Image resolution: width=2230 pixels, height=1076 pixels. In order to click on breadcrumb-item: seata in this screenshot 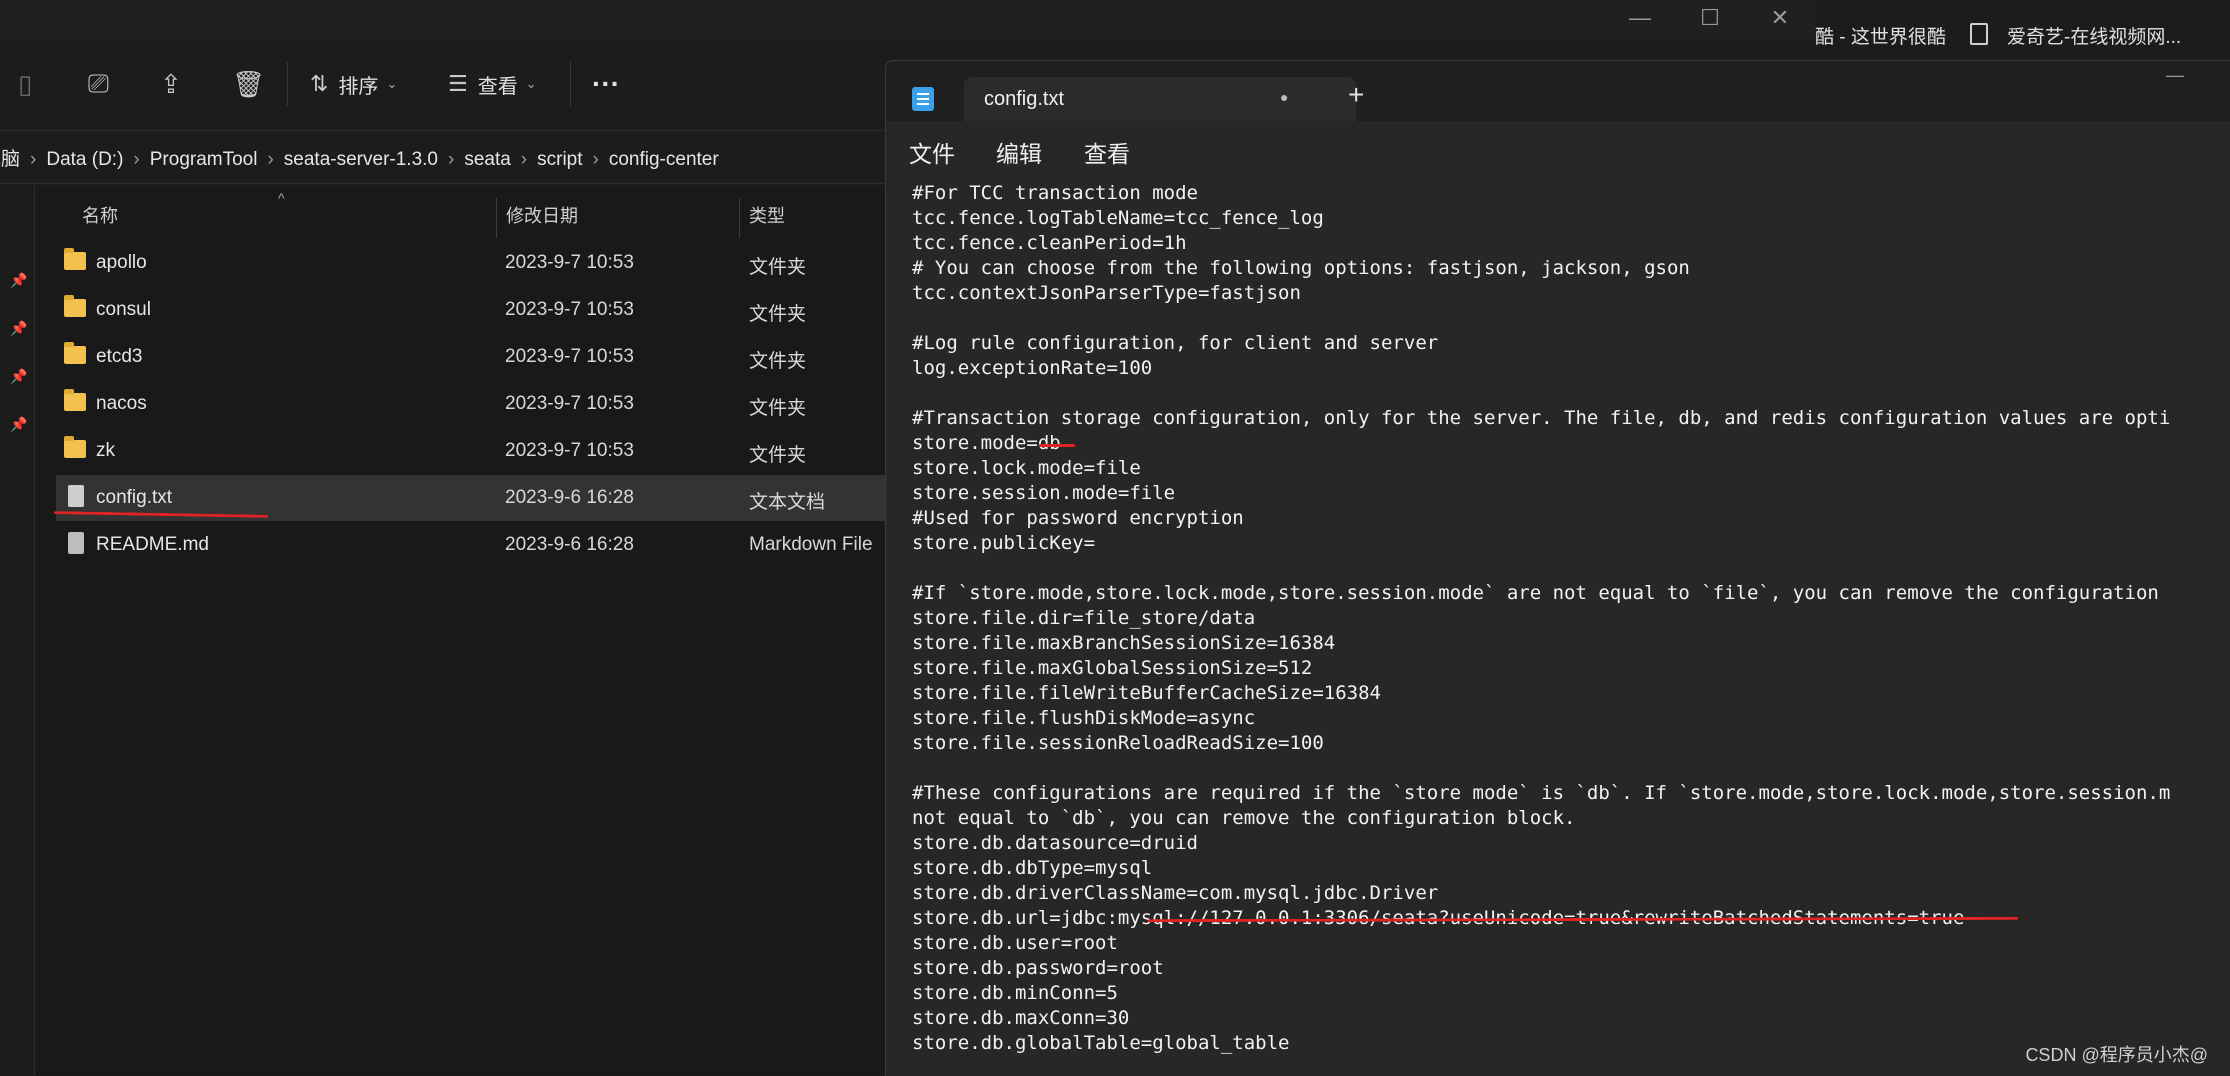, I will do `click(487, 159)`.